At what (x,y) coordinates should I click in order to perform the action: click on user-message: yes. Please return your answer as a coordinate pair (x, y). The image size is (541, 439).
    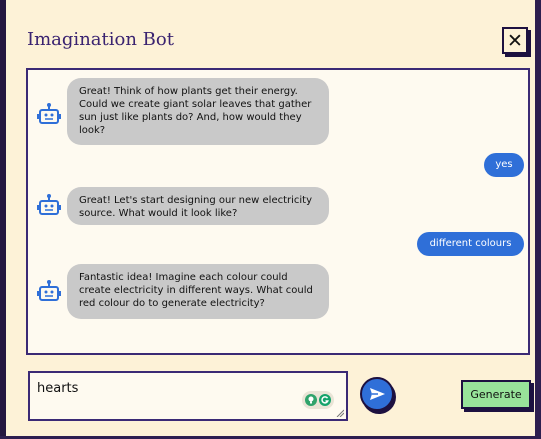
    Looking at the image, I should click on (504, 165).